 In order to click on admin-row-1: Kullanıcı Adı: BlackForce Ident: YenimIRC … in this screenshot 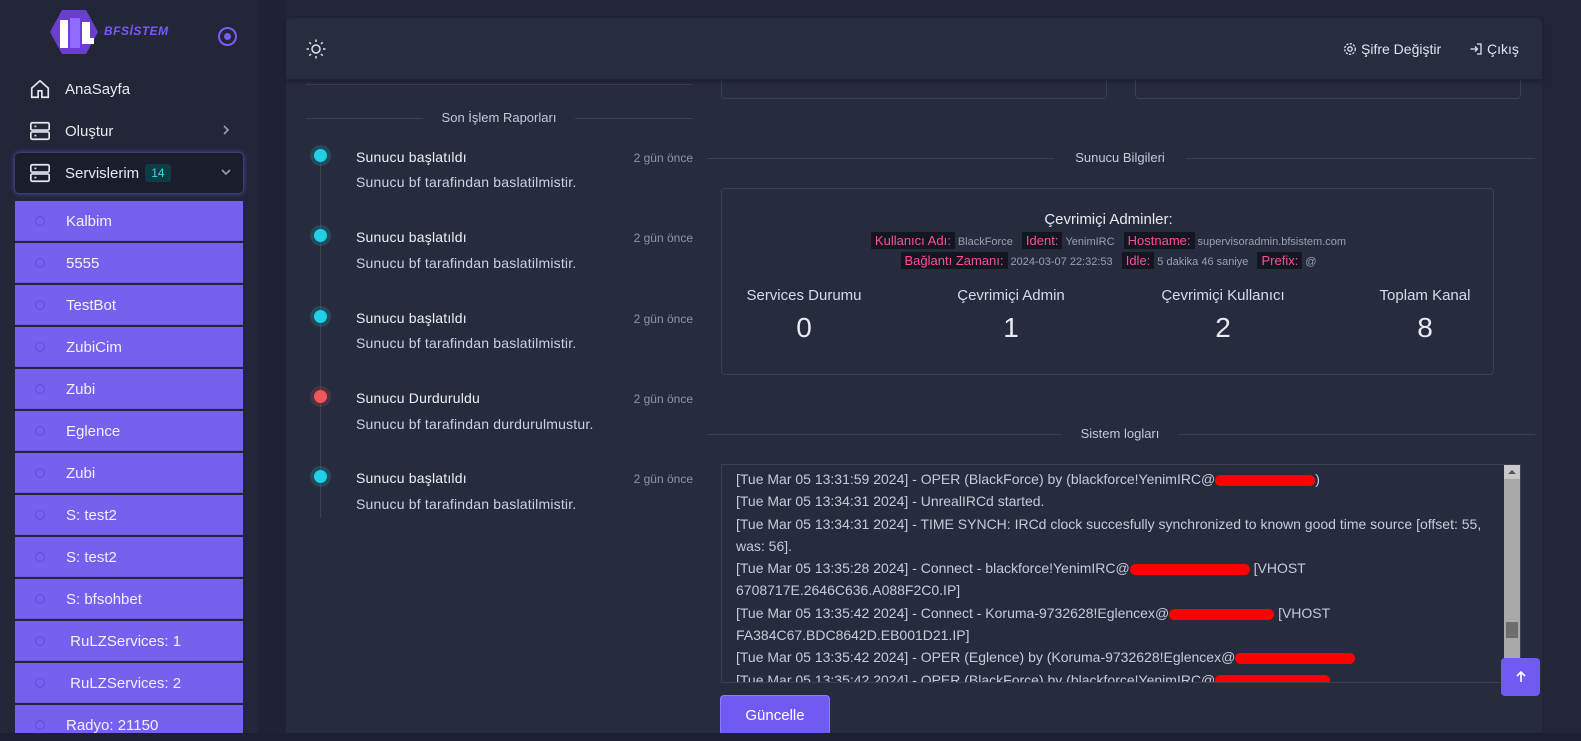, I will do `click(1108, 240)`.